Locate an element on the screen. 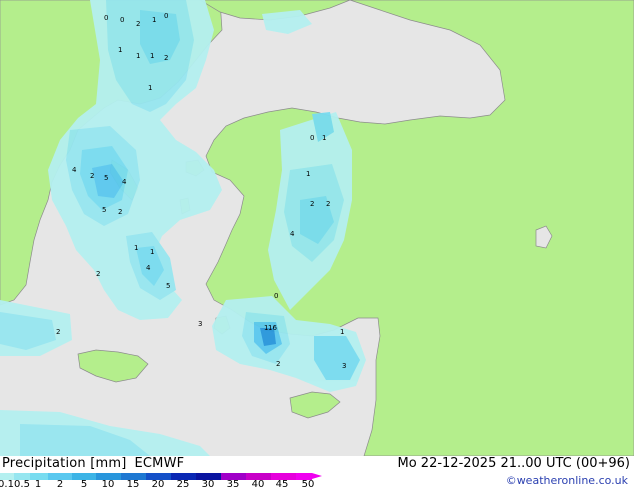 This screenshot has height=490, width=634. valid-time: Mo 22-12-2025 21..00 UTC (00+96) is located at coordinates (514, 463).